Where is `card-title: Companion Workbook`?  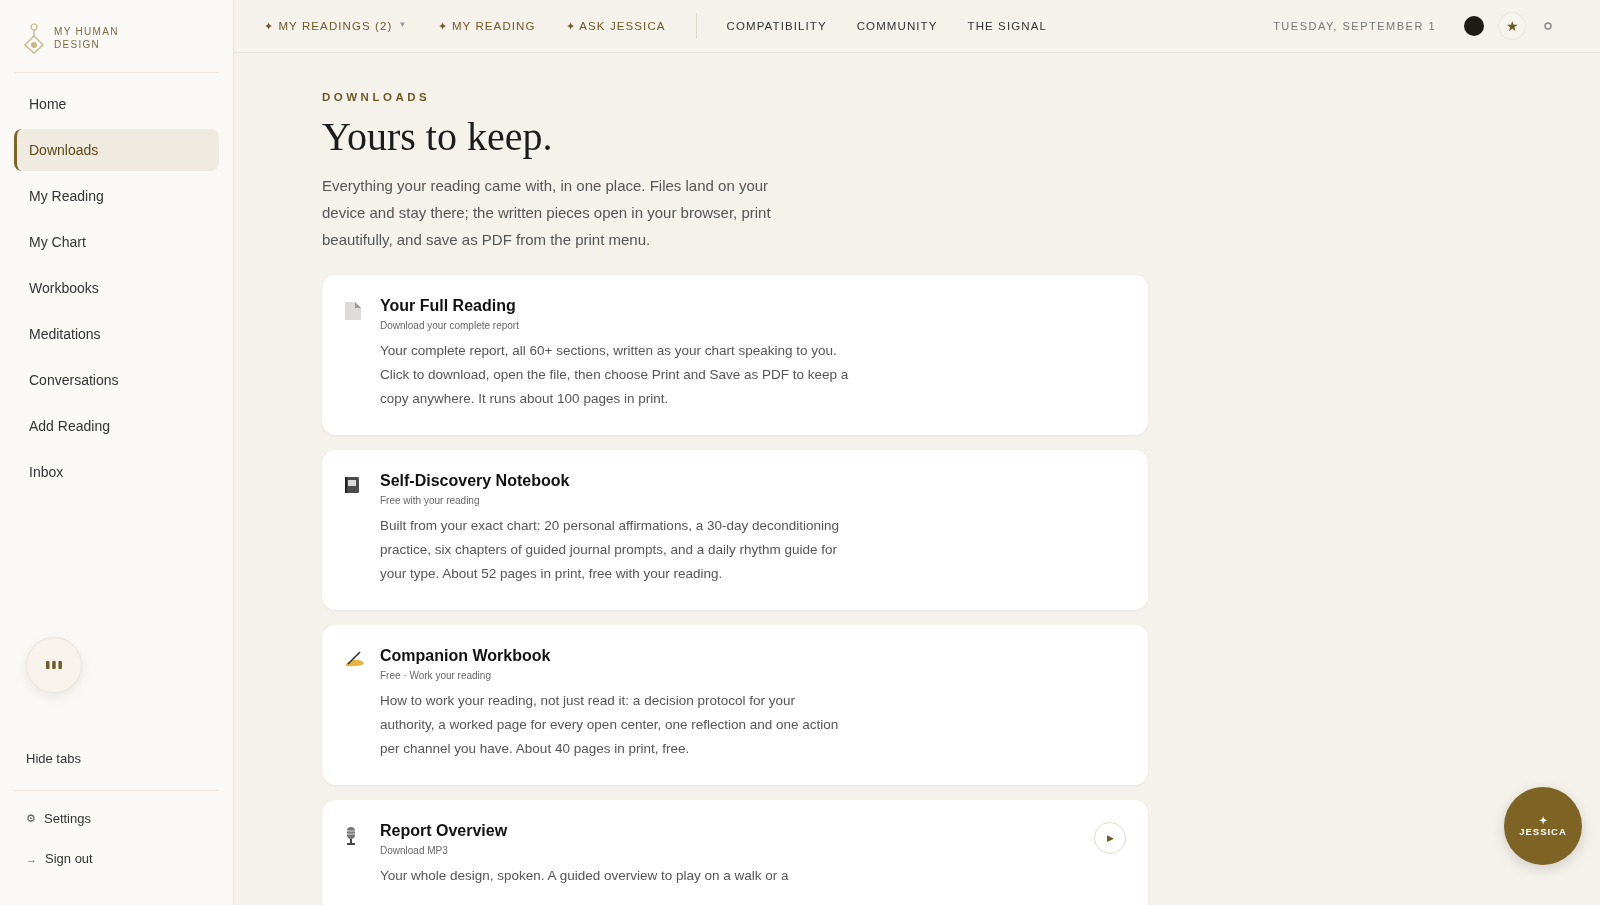 card-title: Companion Workbook is located at coordinates (466, 656).